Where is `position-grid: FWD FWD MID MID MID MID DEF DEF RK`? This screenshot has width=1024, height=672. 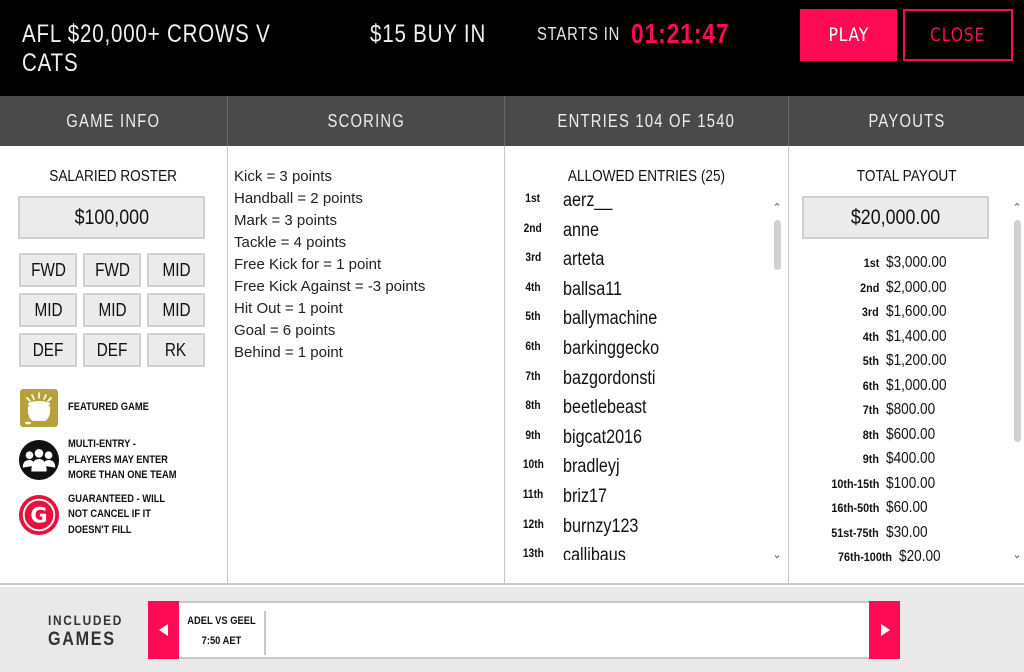
position-grid: FWD FWD MID MID MID MID DEF DEF RK is located at coordinates (123, 310).